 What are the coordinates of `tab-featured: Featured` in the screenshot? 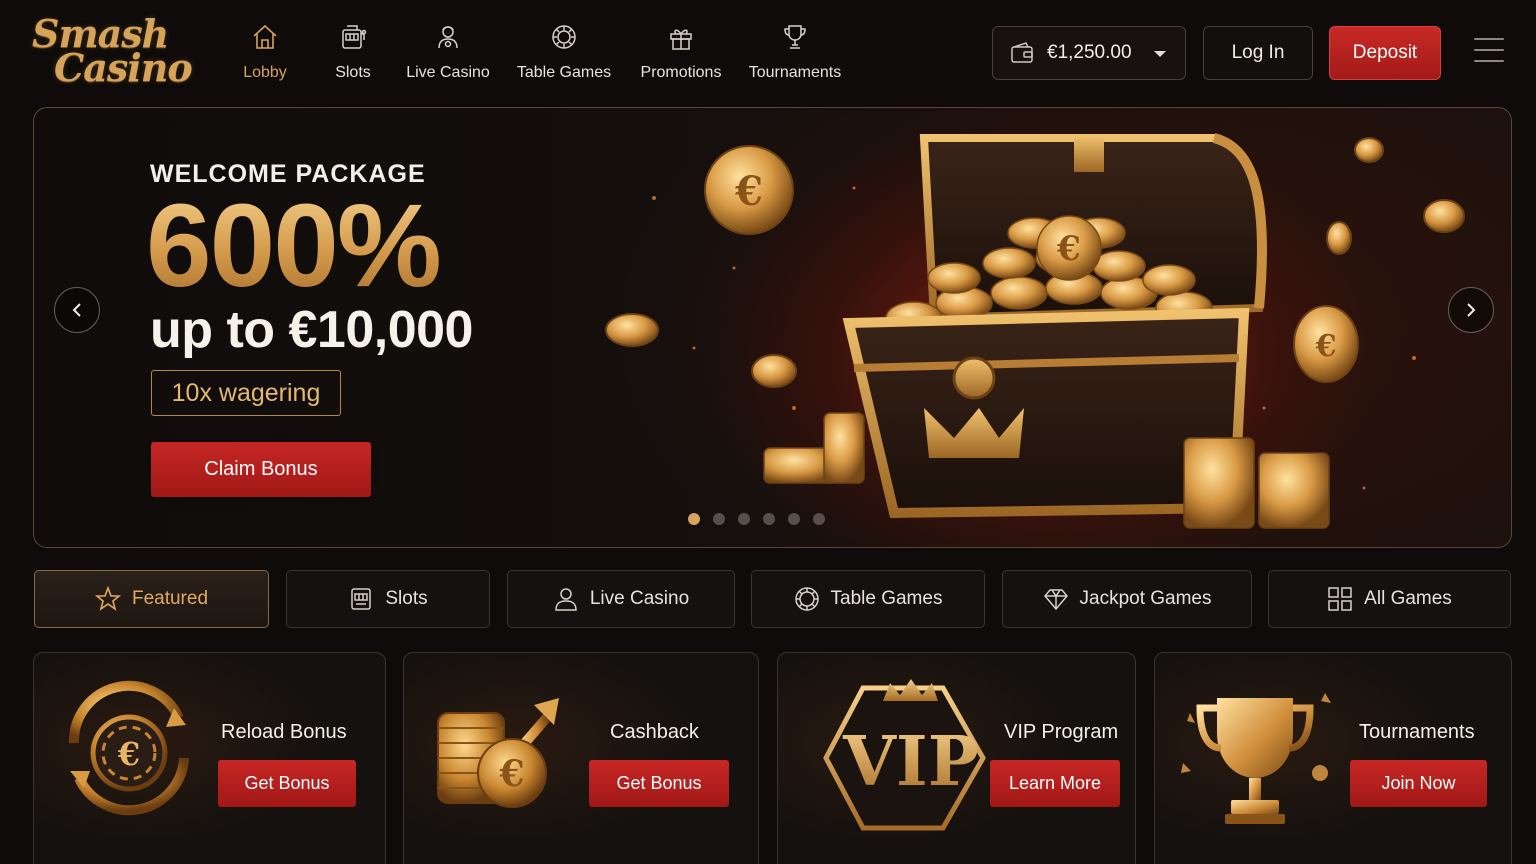 It's located at (151, 599).